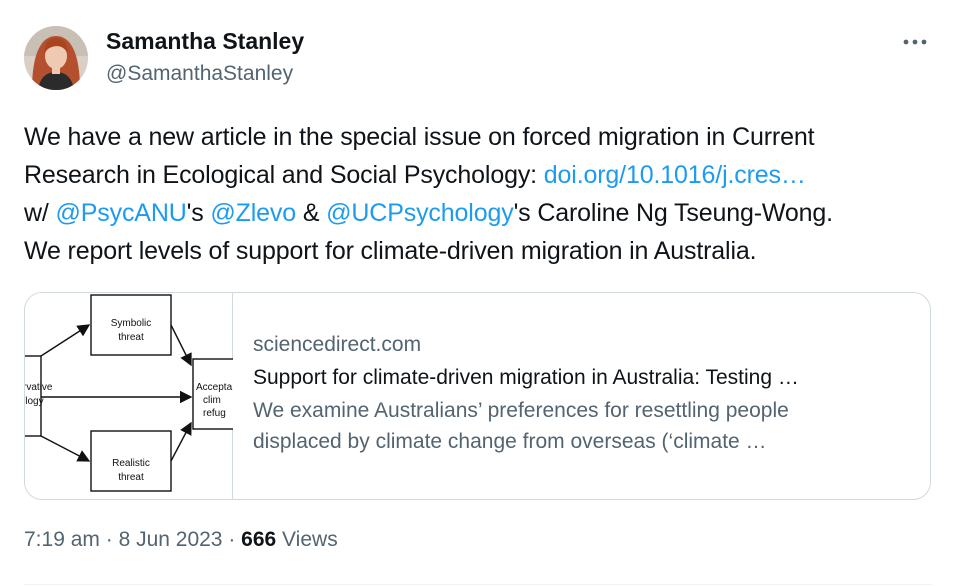 This screenshot has width=956, height=586. Describe the element at coordinates (420, 213) in the screenshot. I see `mention-ucpsychology: @UCPsychology` at that location.